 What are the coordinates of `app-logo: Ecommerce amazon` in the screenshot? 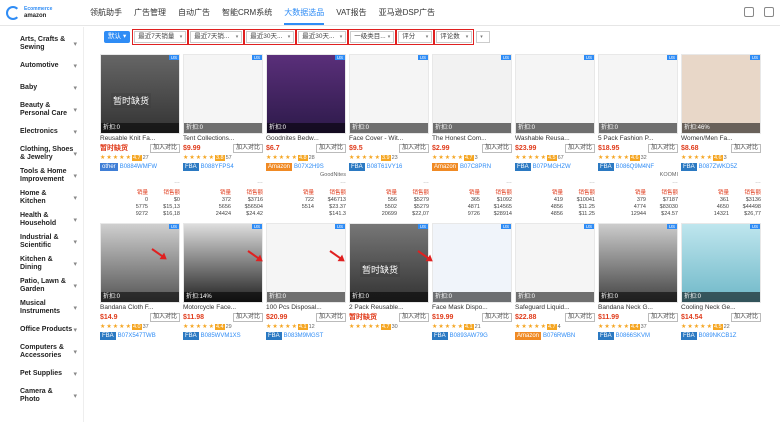 It's located at (42, 12).